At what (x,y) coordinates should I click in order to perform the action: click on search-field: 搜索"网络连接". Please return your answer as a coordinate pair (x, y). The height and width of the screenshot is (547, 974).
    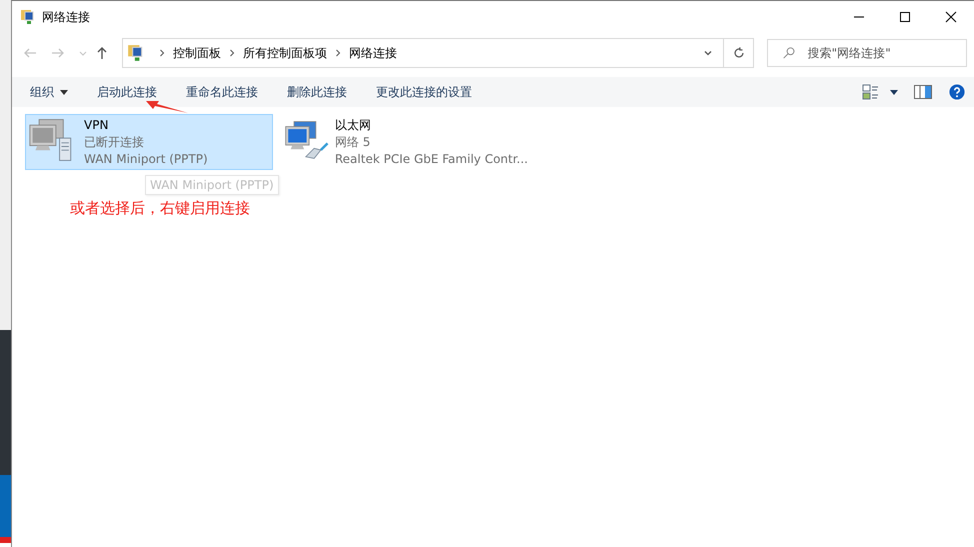
    Looking at the image, I should click on (867, 53).